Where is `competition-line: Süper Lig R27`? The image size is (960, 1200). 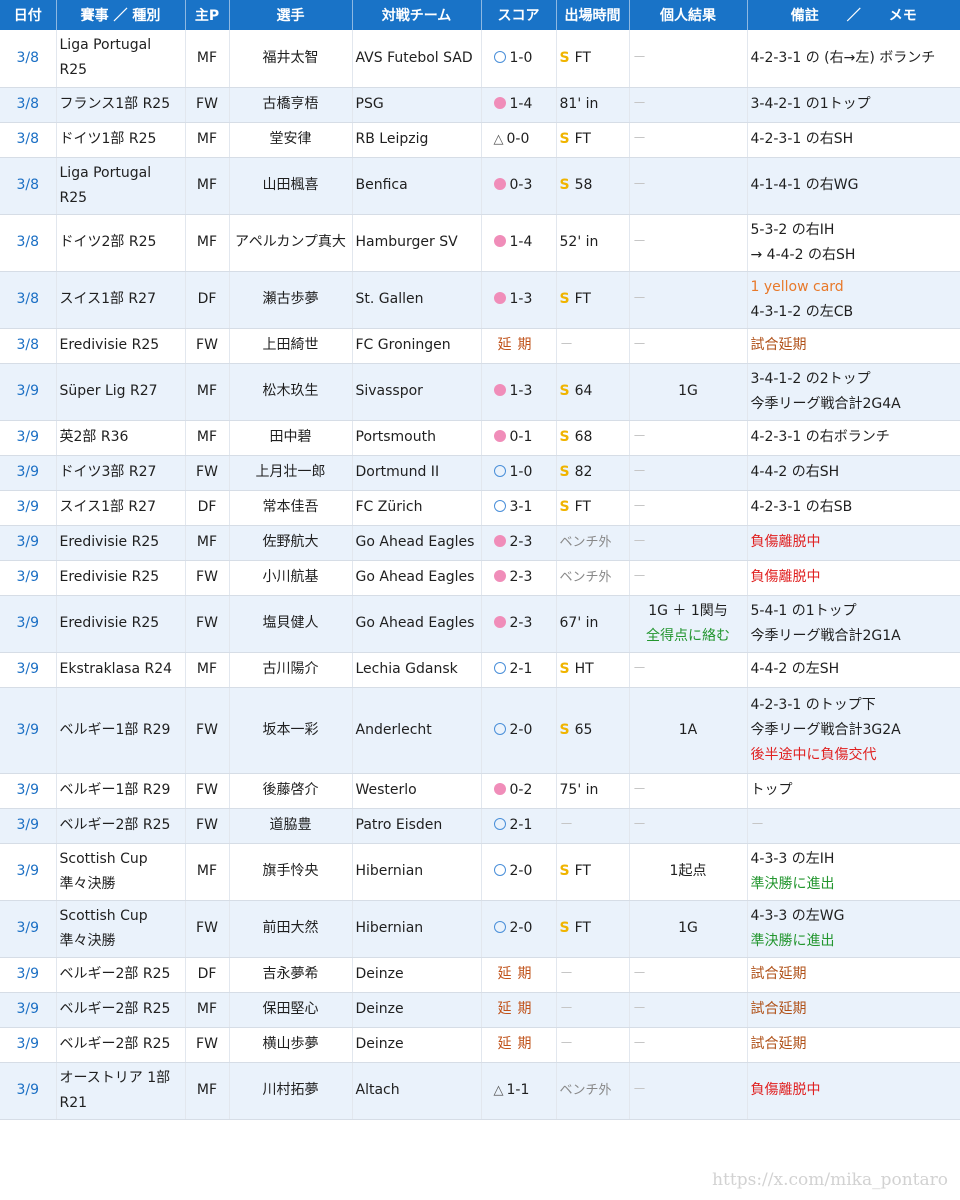
competition-line: Süper Lig R27 is located at coordinates (108, 391).